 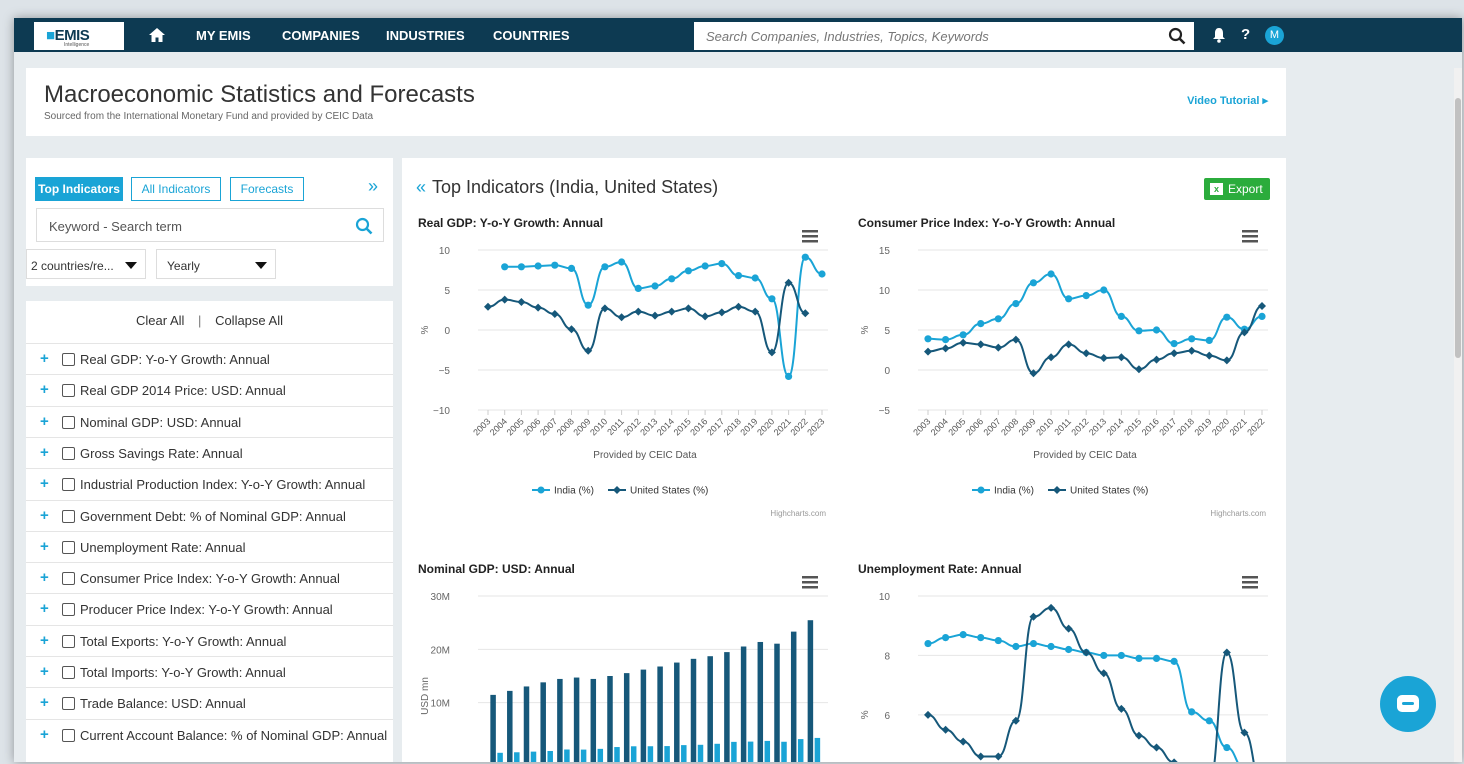 I want to click on user-avatar: M, so click(x=1274, y=35).